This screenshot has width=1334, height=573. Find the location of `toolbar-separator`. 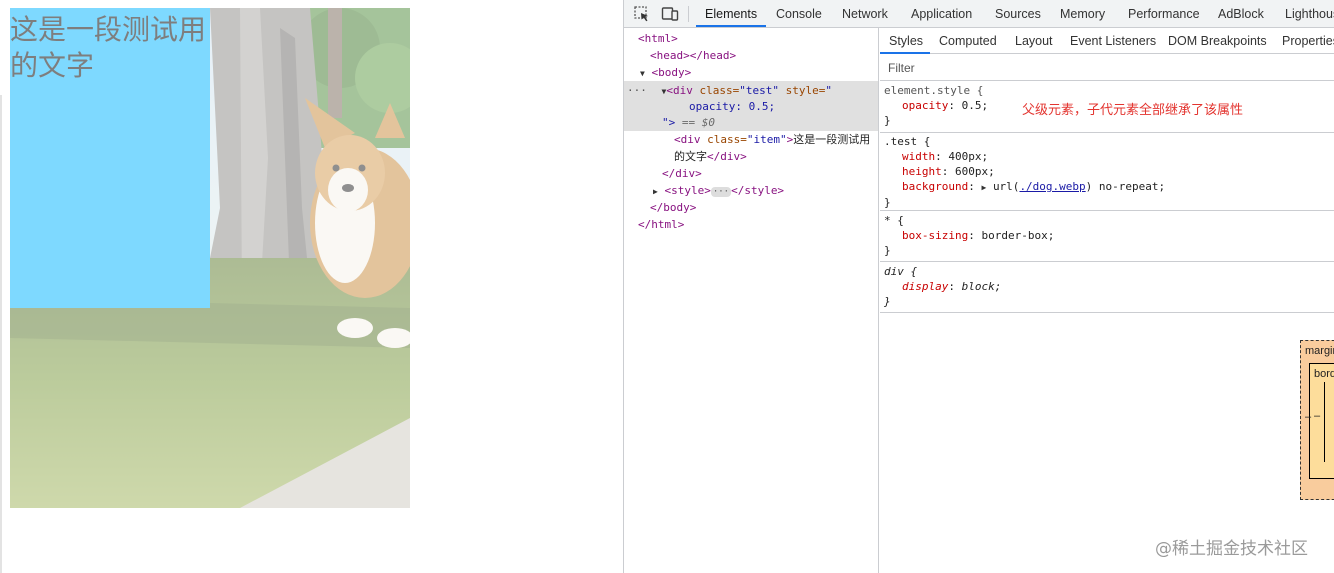

toolbar-separator is located at coordinates (688, 14).